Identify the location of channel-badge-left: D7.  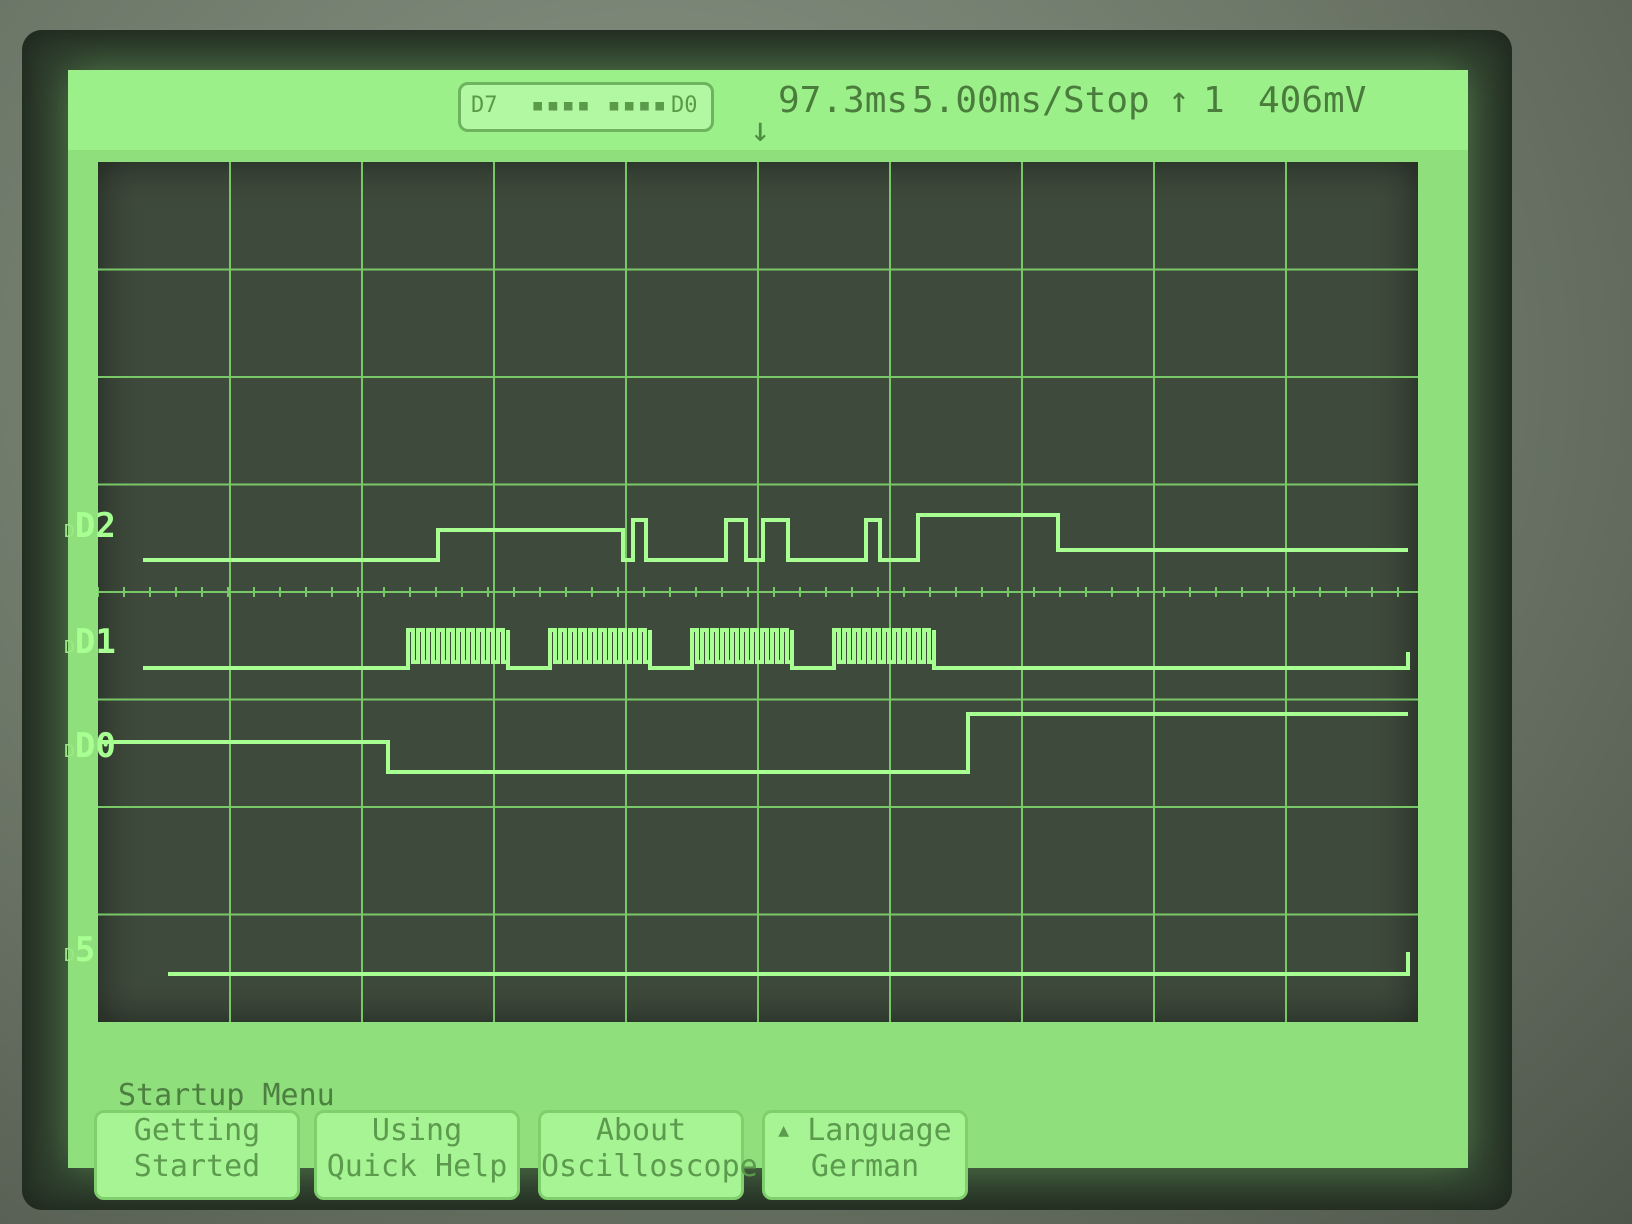
(484, 105).